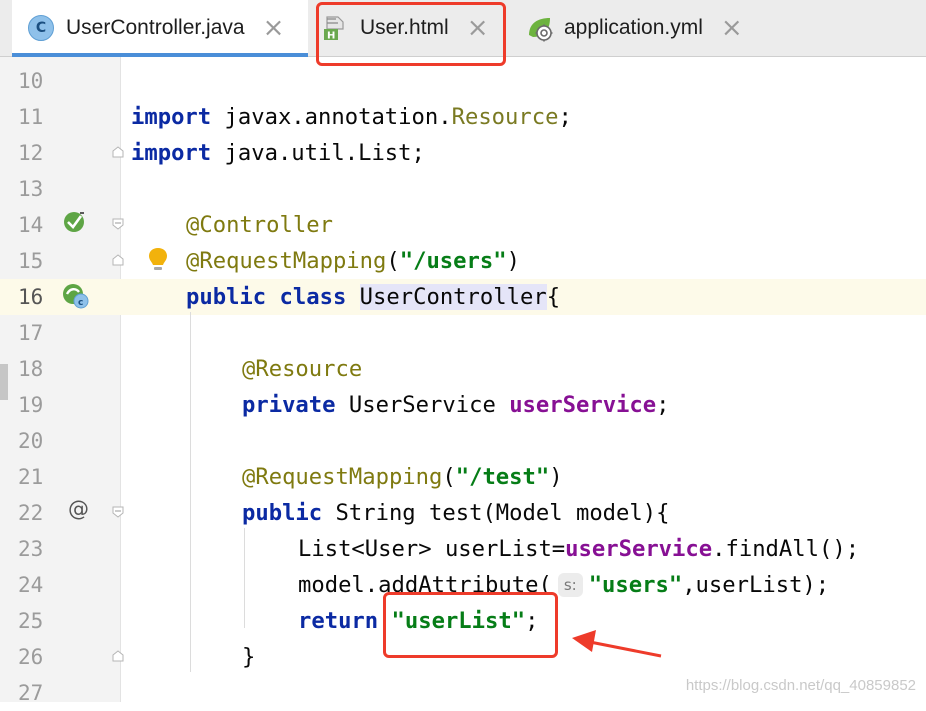 This screenshot has width=926, height=711. What do you see at coordinates (453, 261) in the screenshot?
I see `string-literal: "/users"` at bounding box center [453, 261].